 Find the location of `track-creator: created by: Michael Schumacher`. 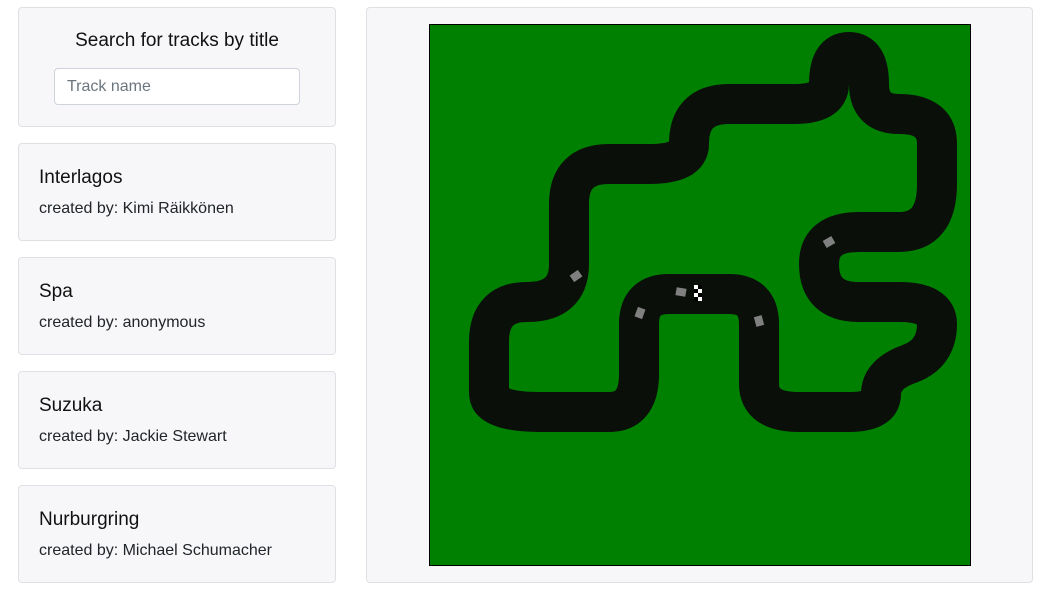

track-creator: created by: Michael Schumacher is located at coordinates (155, 550).